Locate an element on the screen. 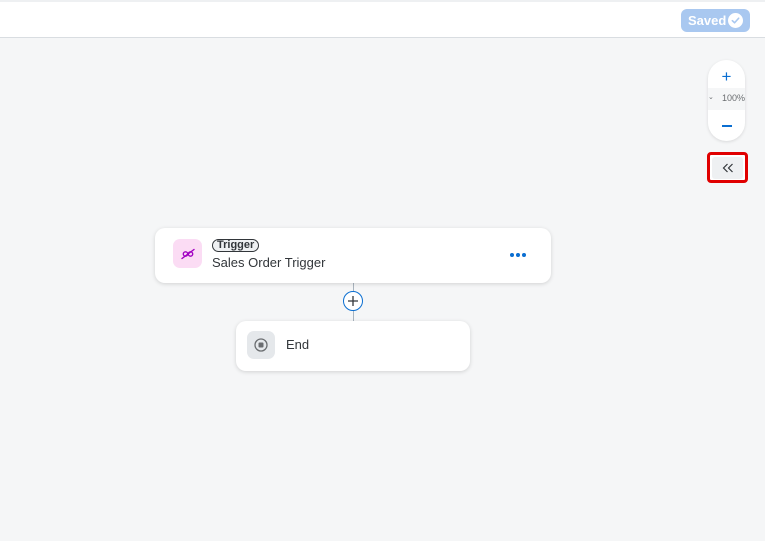 This screenshot has width=765, height=541. zoom-out-button is located at coordinates (726, 126).